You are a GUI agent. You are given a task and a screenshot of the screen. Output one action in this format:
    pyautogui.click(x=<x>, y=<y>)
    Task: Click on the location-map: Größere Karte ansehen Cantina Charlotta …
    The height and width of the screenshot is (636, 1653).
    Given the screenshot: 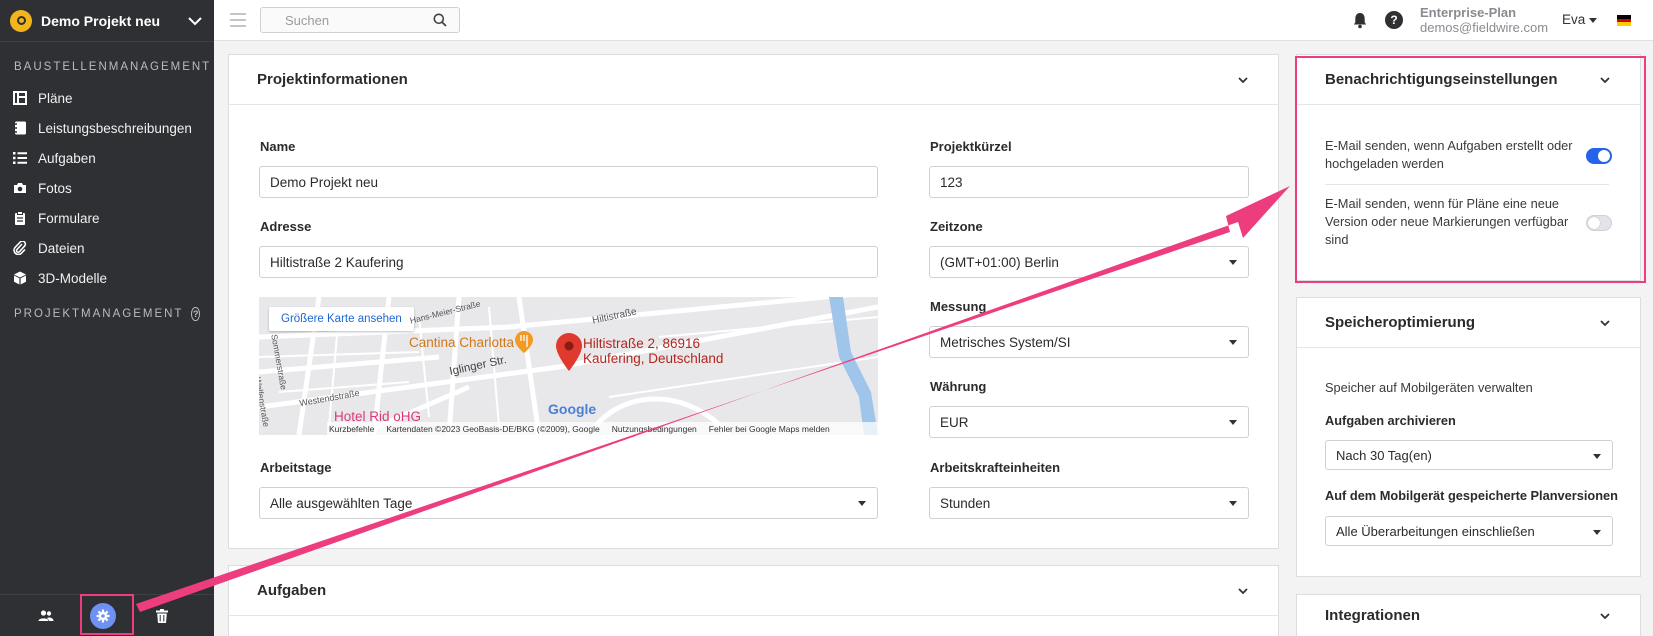 What is the action you would take?
    pyautogui.click(x=568, y=366)
    